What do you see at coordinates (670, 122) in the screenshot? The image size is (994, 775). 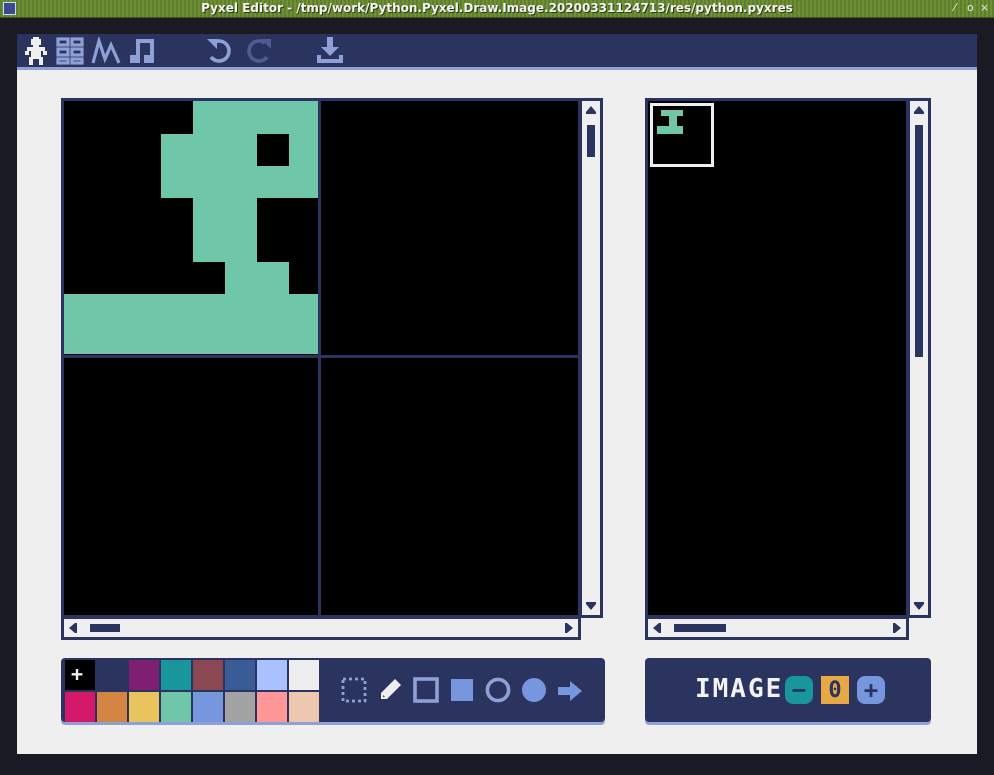 I see `bank-sprite-thumbnail` at bounding box center [670, 122].